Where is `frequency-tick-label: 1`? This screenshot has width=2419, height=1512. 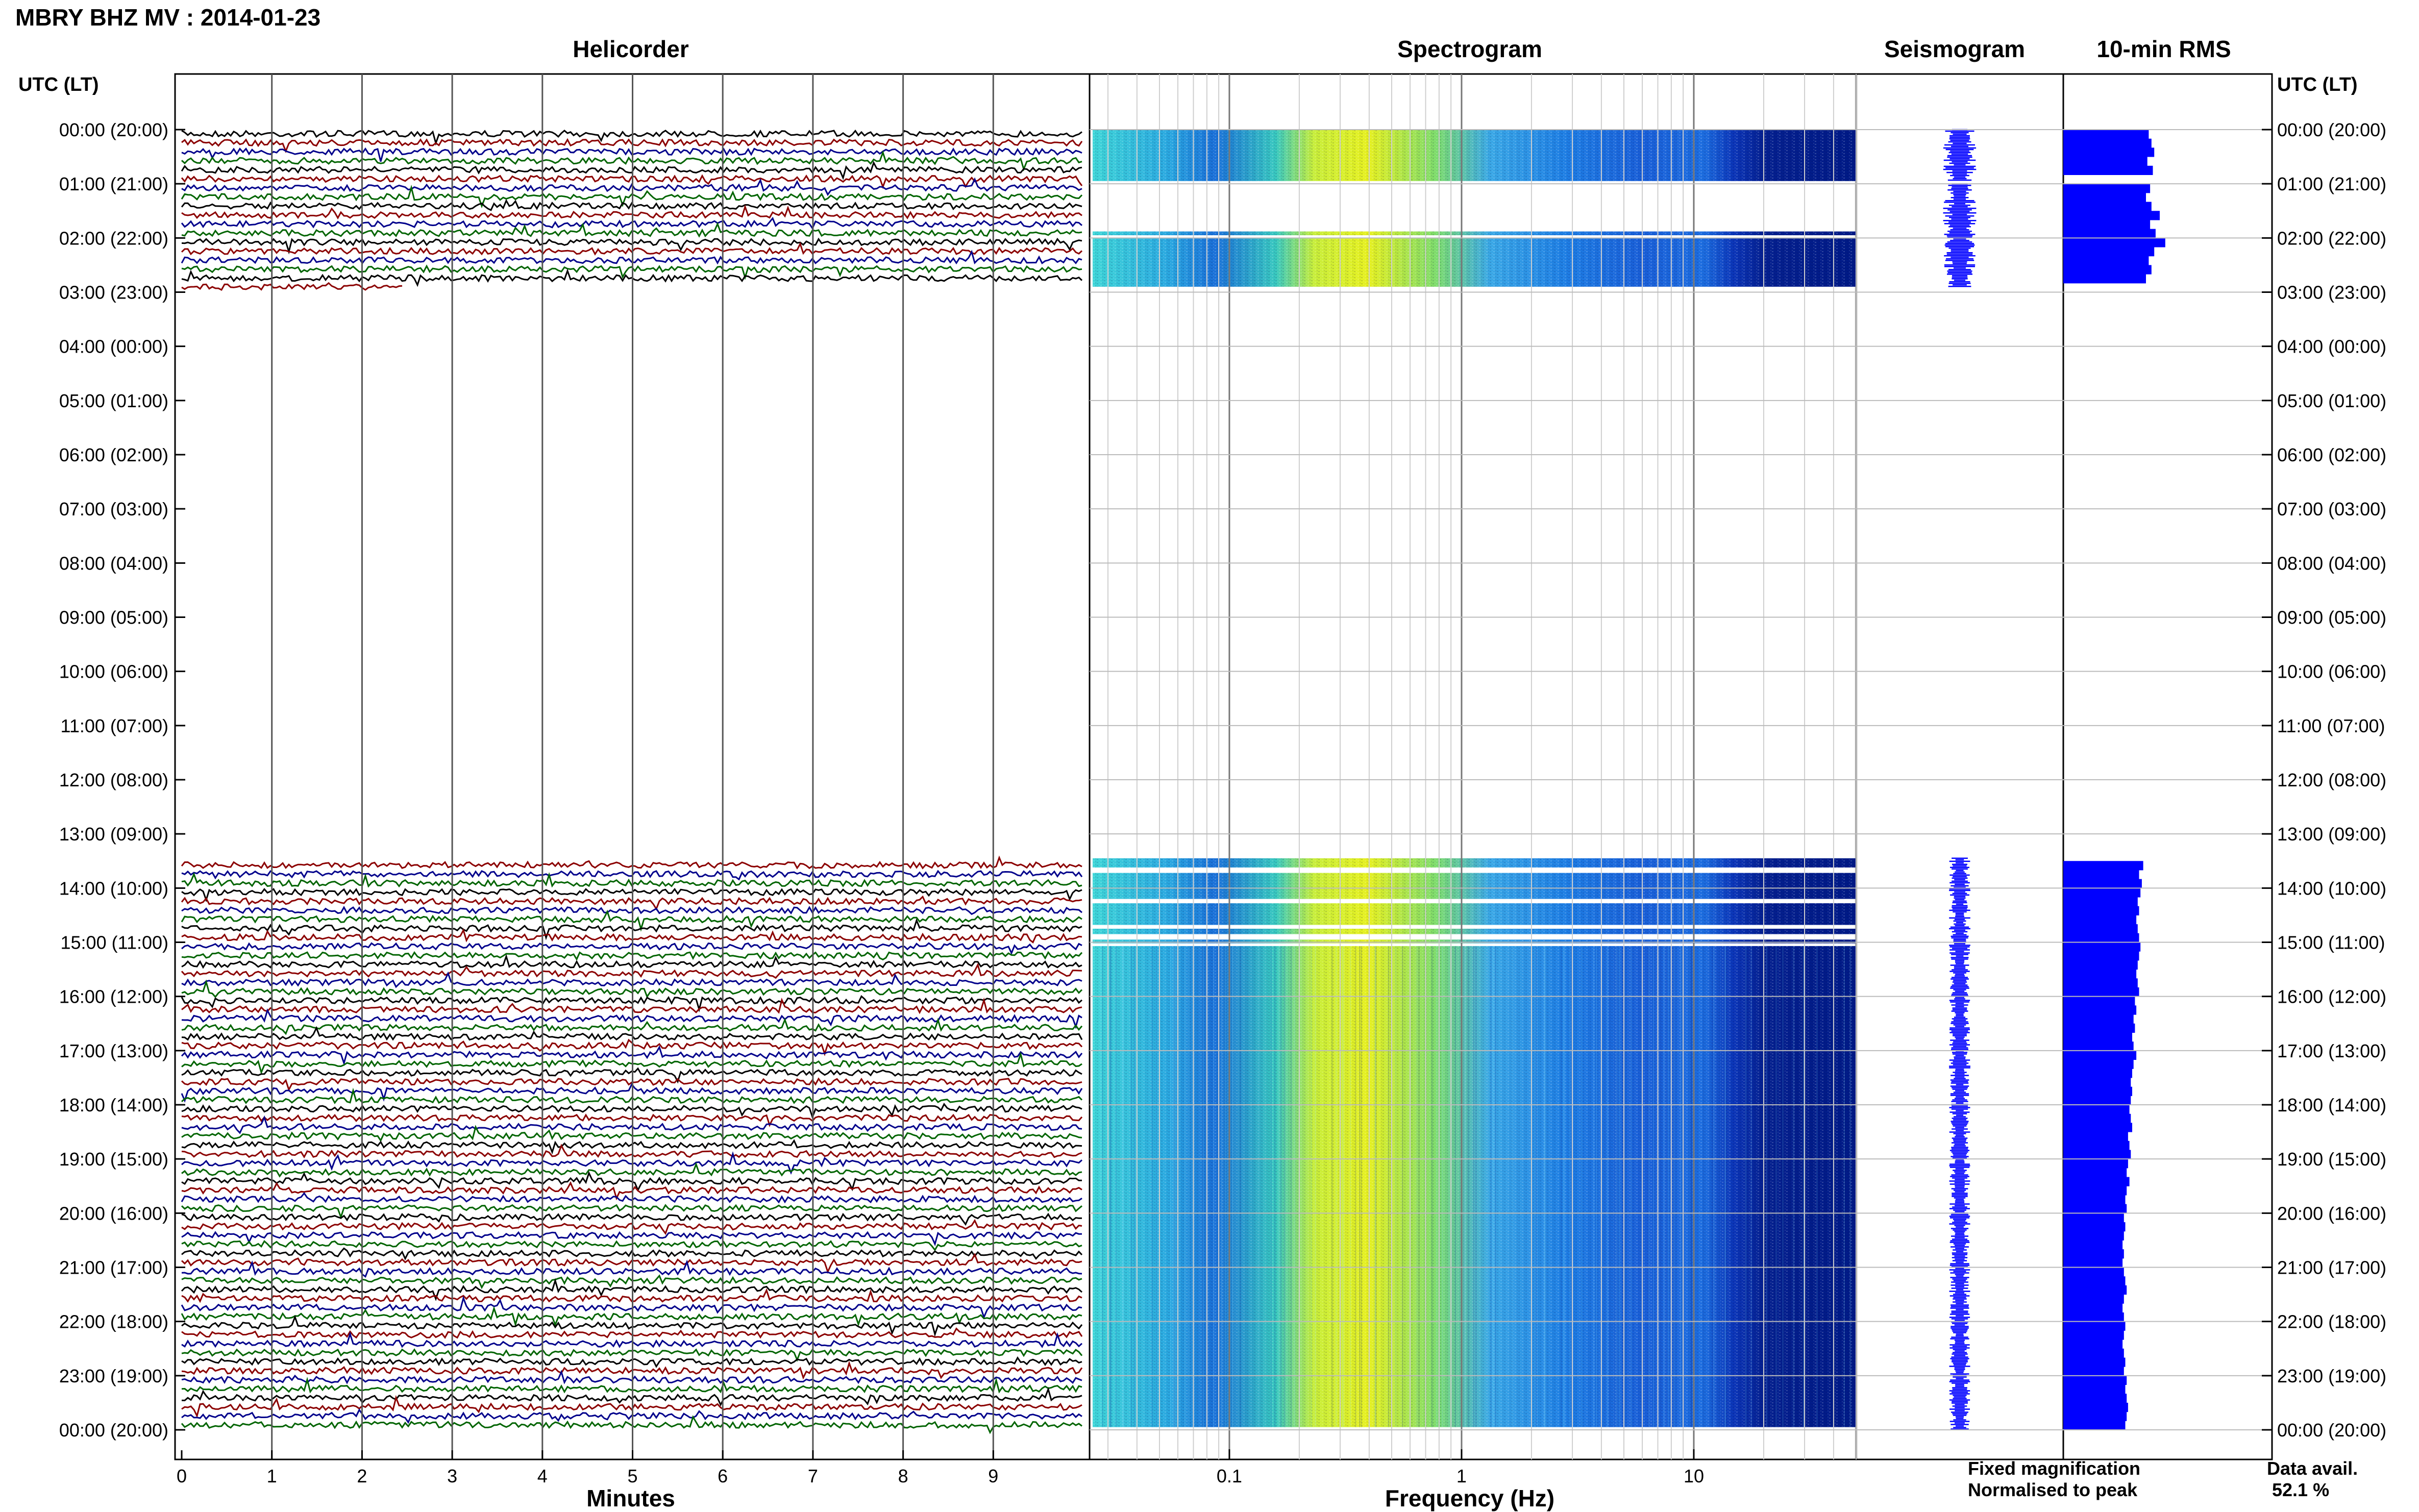 frequency-tick-label: 1 is located at coordinates (1462, 1476).